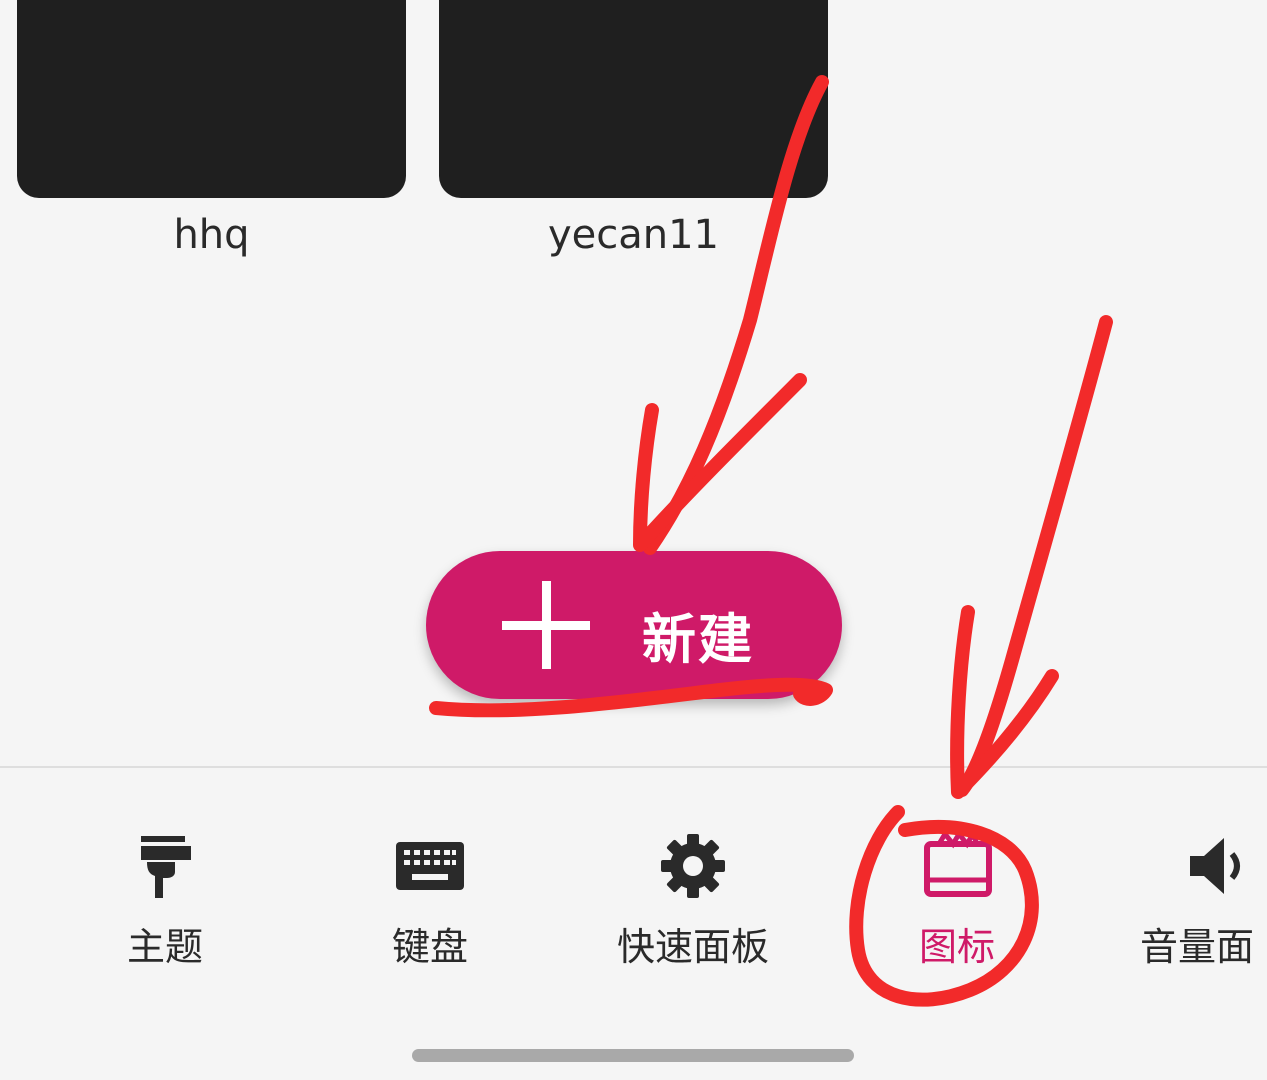 The width and height of the screenshot is (1267, 1080). I want to click on nav-item-icons: 图标, so click(957, 900).